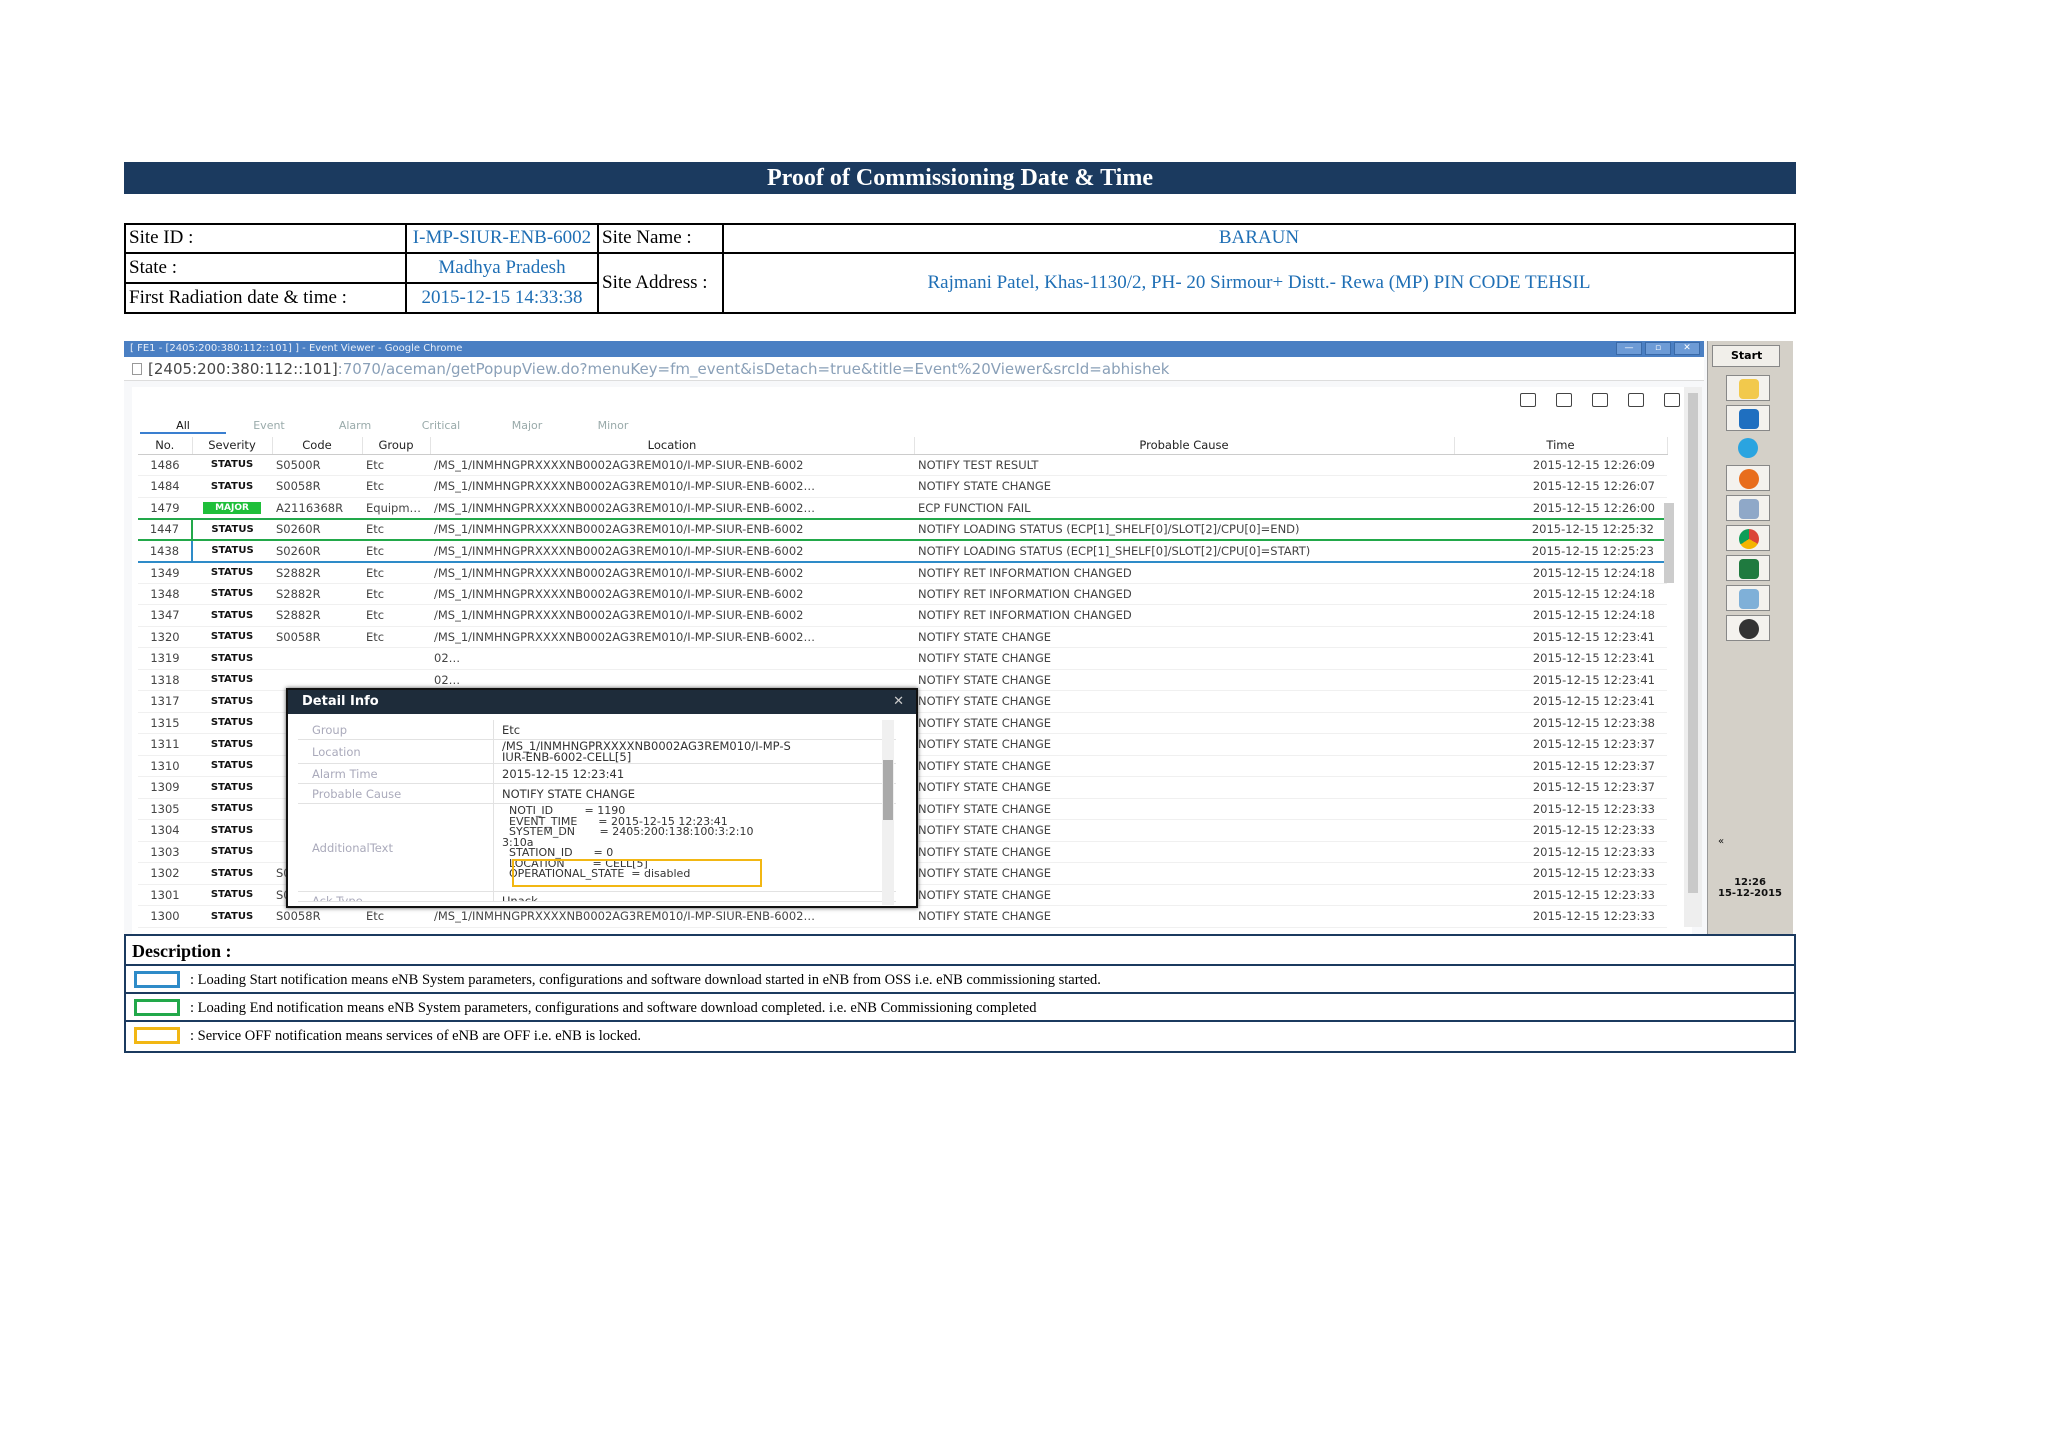  I want to click on row-time: 2015-12-15 12:23:41, so click(1560, 658).